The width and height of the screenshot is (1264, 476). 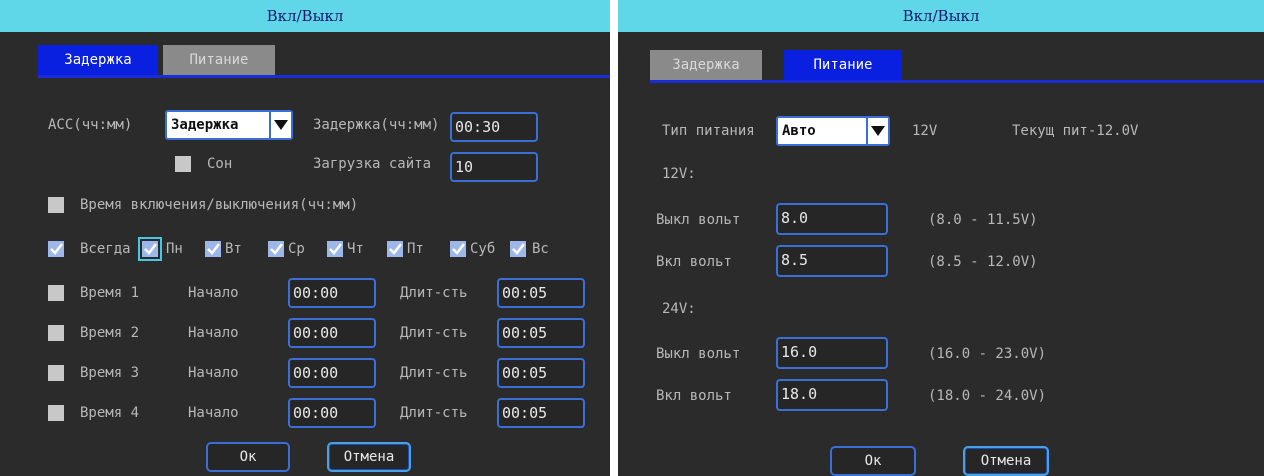 What do you see at coordinates (56, 333) in the screenshot?
I see `time-2-checkbox` at bounding box center [56, 333].